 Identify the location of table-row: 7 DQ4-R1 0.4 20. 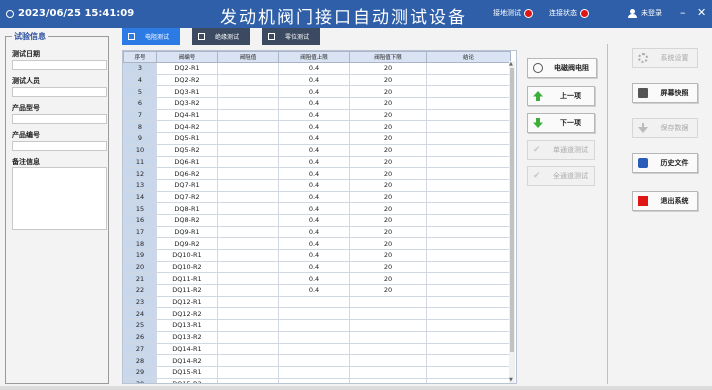
(317, 115).